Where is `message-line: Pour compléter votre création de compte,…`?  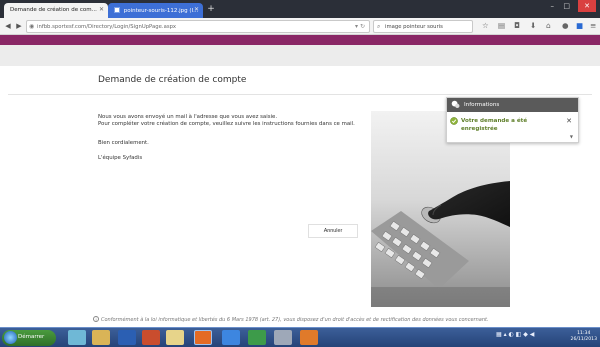
message-line: Pour compléter votre création de compte,… is located at coordinates (226, 124).